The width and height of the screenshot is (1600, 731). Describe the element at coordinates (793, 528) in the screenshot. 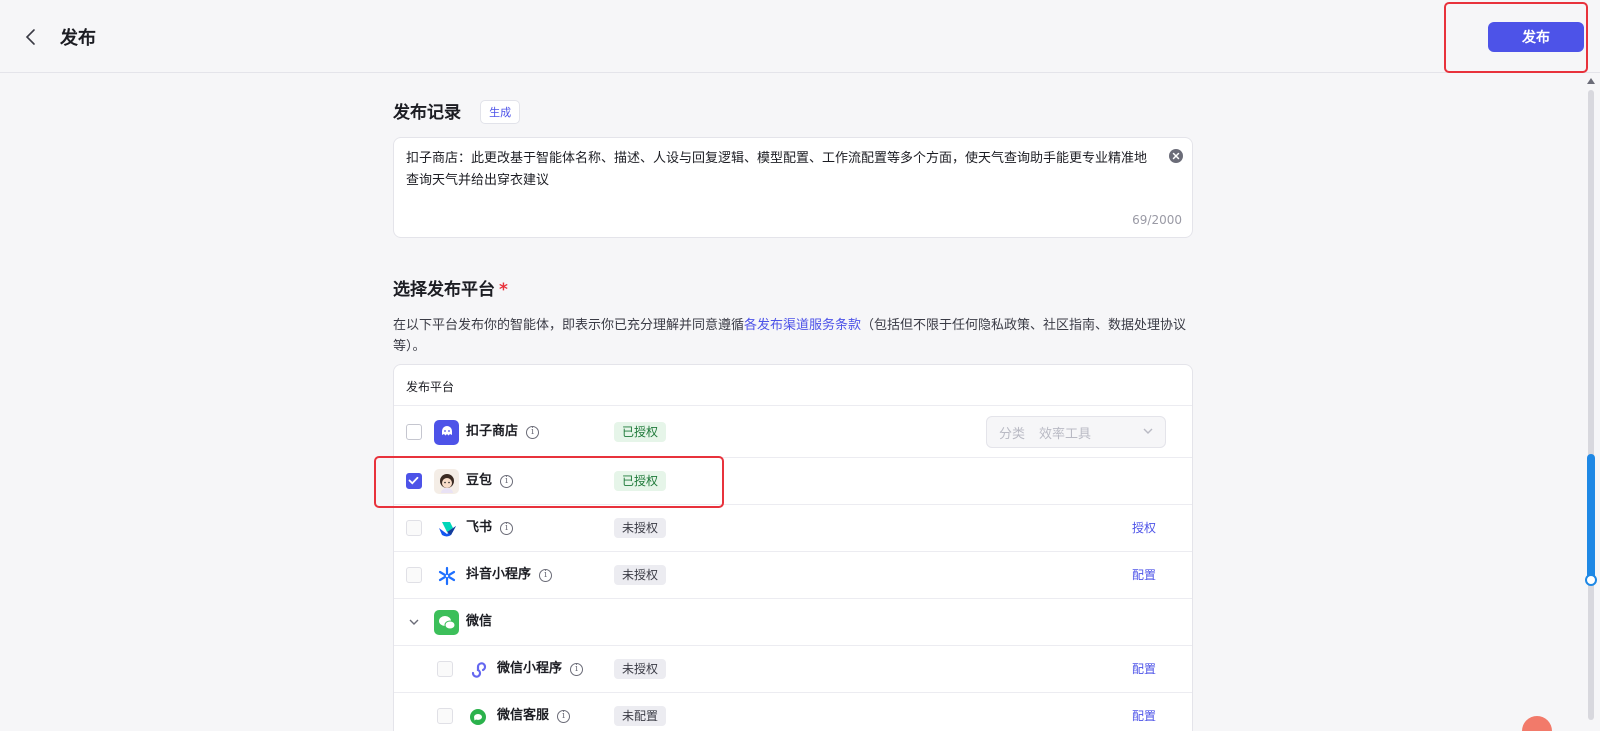

I see `platform-row-feishu: 飞书 i 未授权 授权` at that location.